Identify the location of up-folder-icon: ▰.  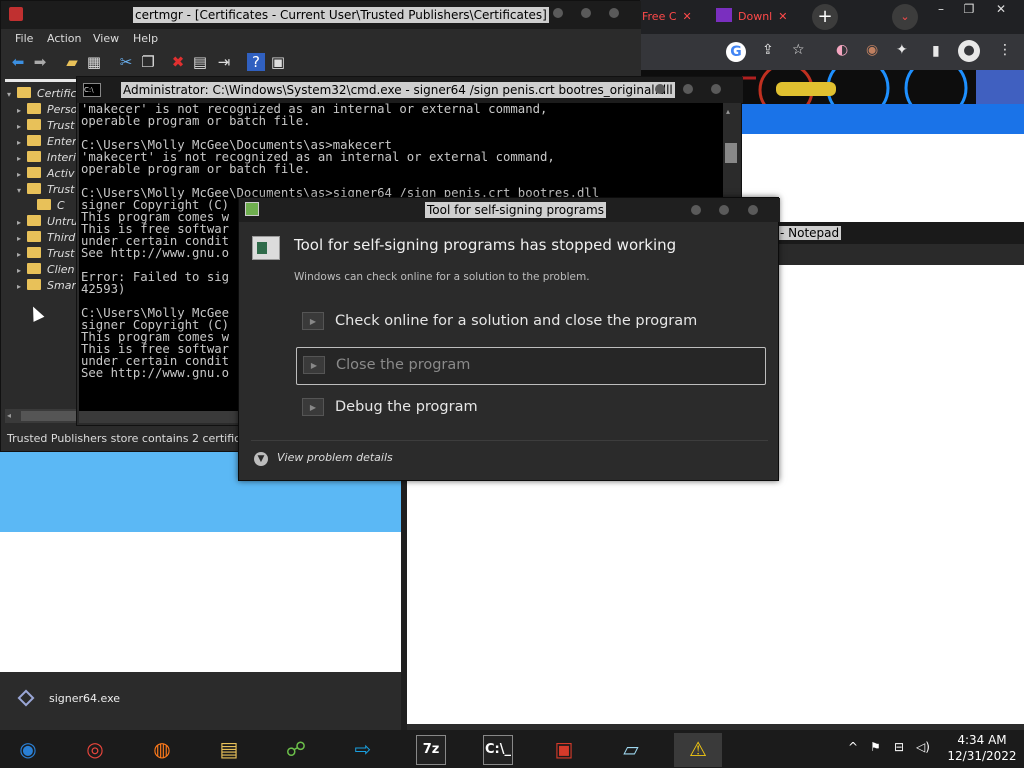
(72, 62).